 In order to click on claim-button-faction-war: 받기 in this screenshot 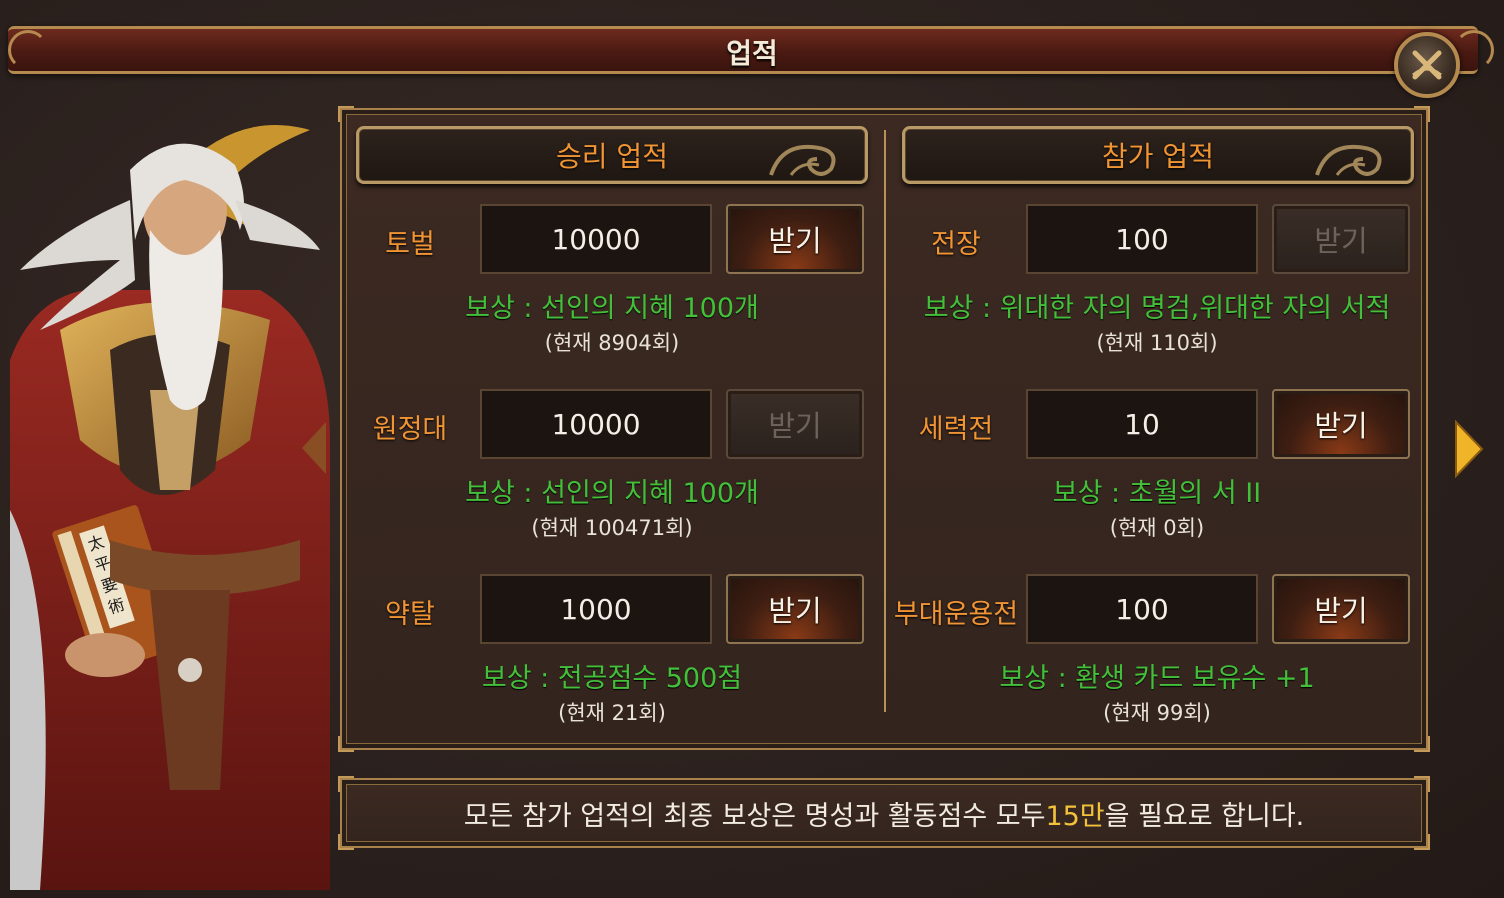, I will do `click(1341, 424)`.